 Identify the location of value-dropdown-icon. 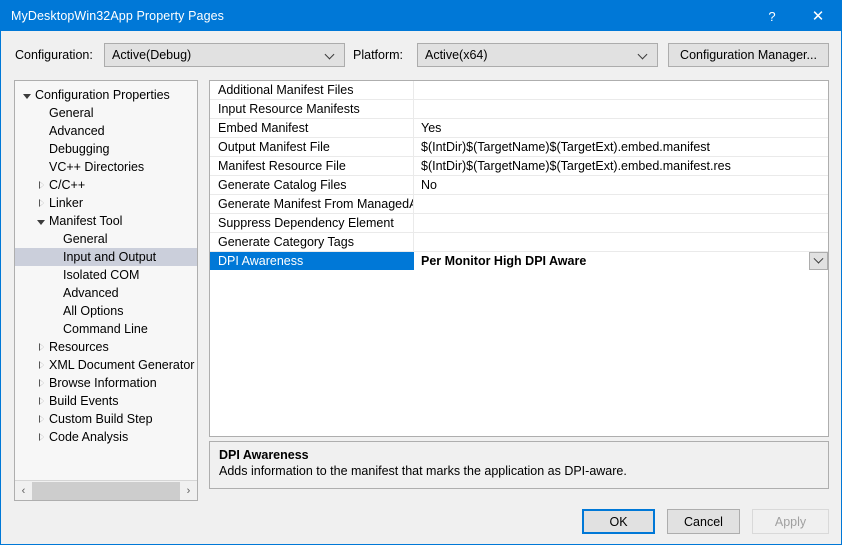
(818, 261).